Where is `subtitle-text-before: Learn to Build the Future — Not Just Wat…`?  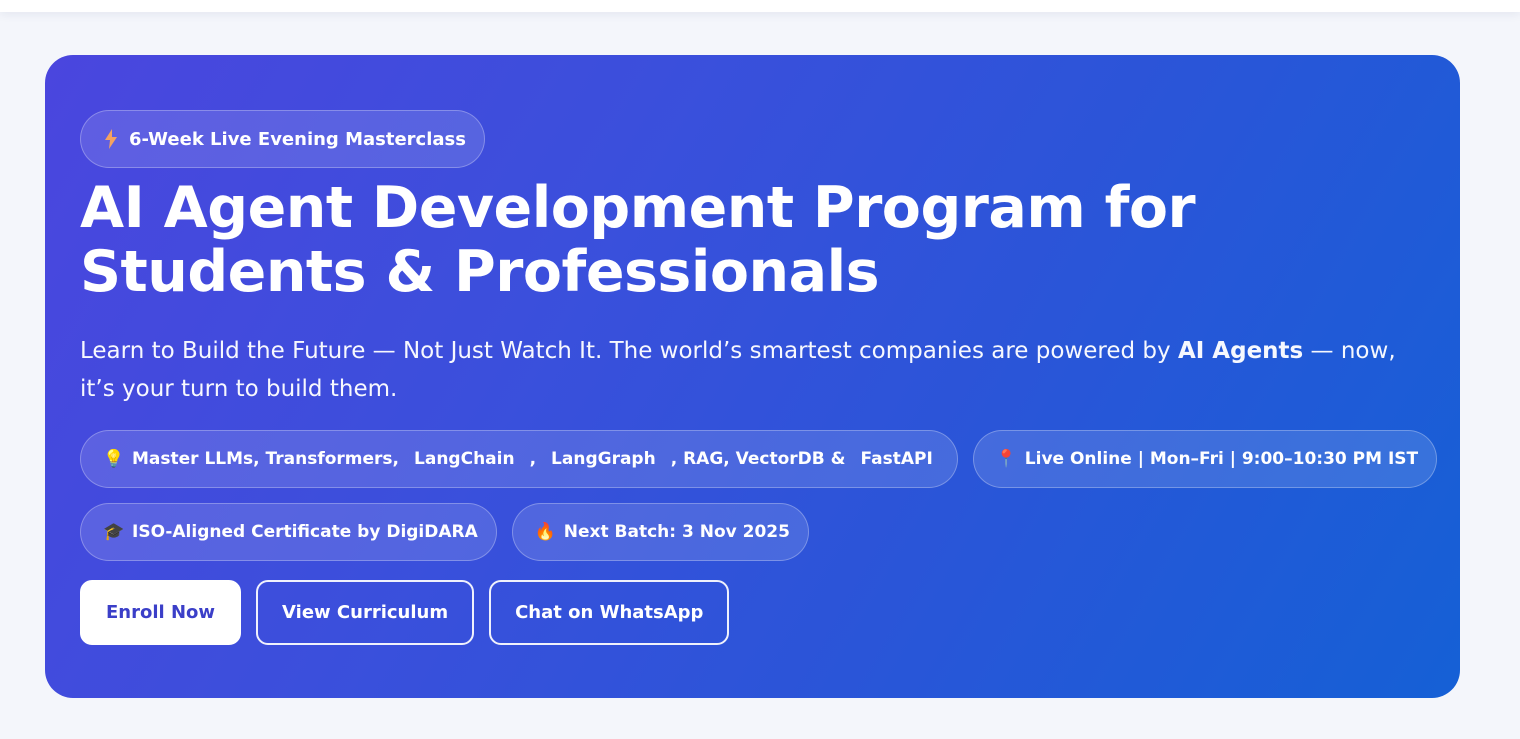 subtitle-text-before: Learn to Build the Future — Not Just Wat… is located at coordinates (629, 351).